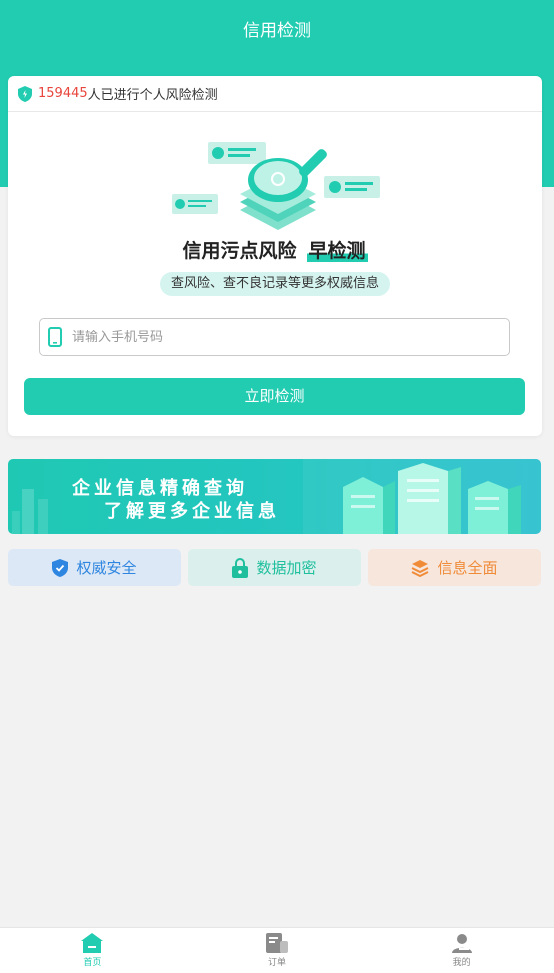 This screenshot has height=973, width=554. I want to click on hero-subtitle-pill: 查风险、查不良记录等更多权威信息, so click(275, 284).